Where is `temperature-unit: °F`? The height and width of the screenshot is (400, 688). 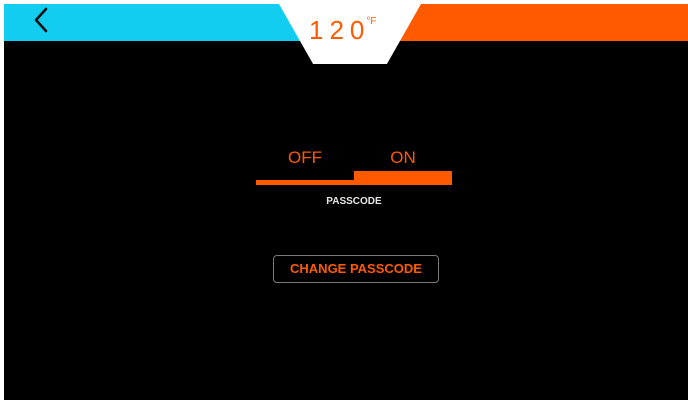
temperature-unit: °F is located at coordinates (371, 21).